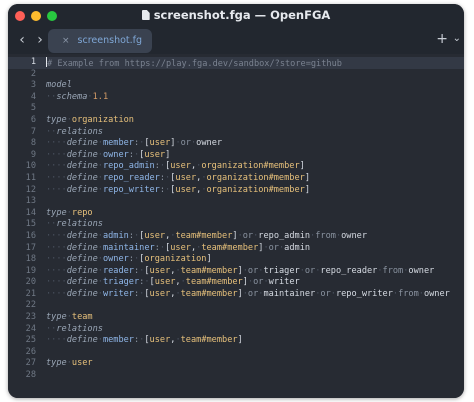  What do you see at coordinates (100, 41) in the screenshot?
I see `tab-screenshot-fga: × screenshot.fg` at bounding box center [100, 41].